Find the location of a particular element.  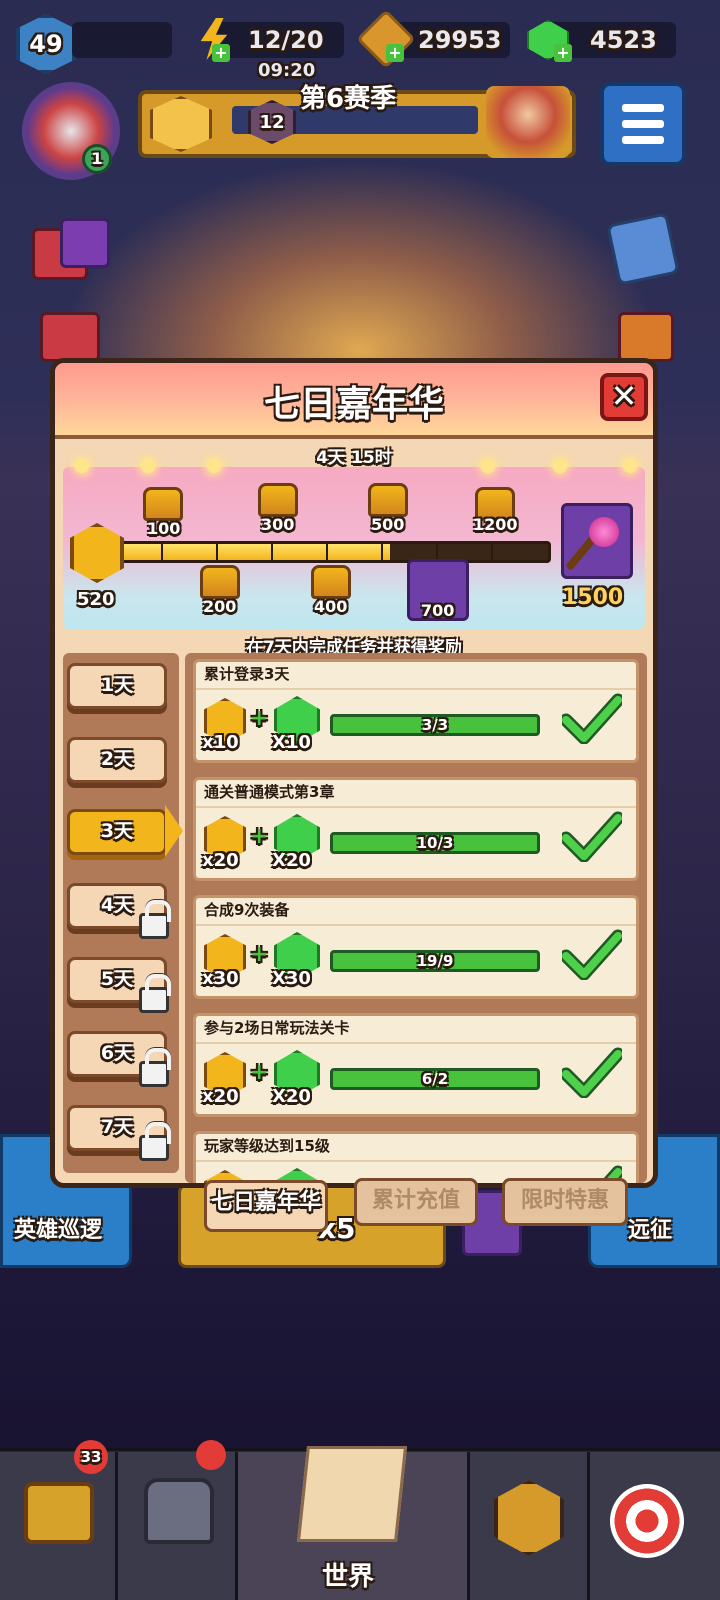

points-progress-bar is located at coordinates (334, 552).